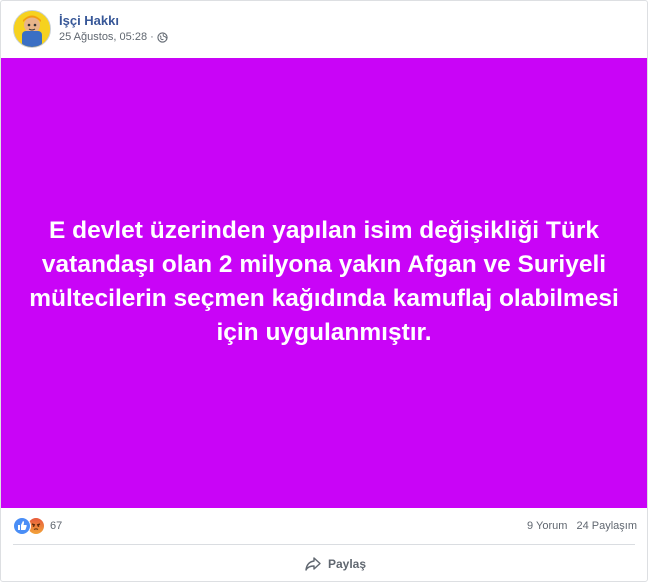 The width and height of the screenshot is (648, 582). I want to click on cartoon-worker-avatar-icon, so click(32, 29).